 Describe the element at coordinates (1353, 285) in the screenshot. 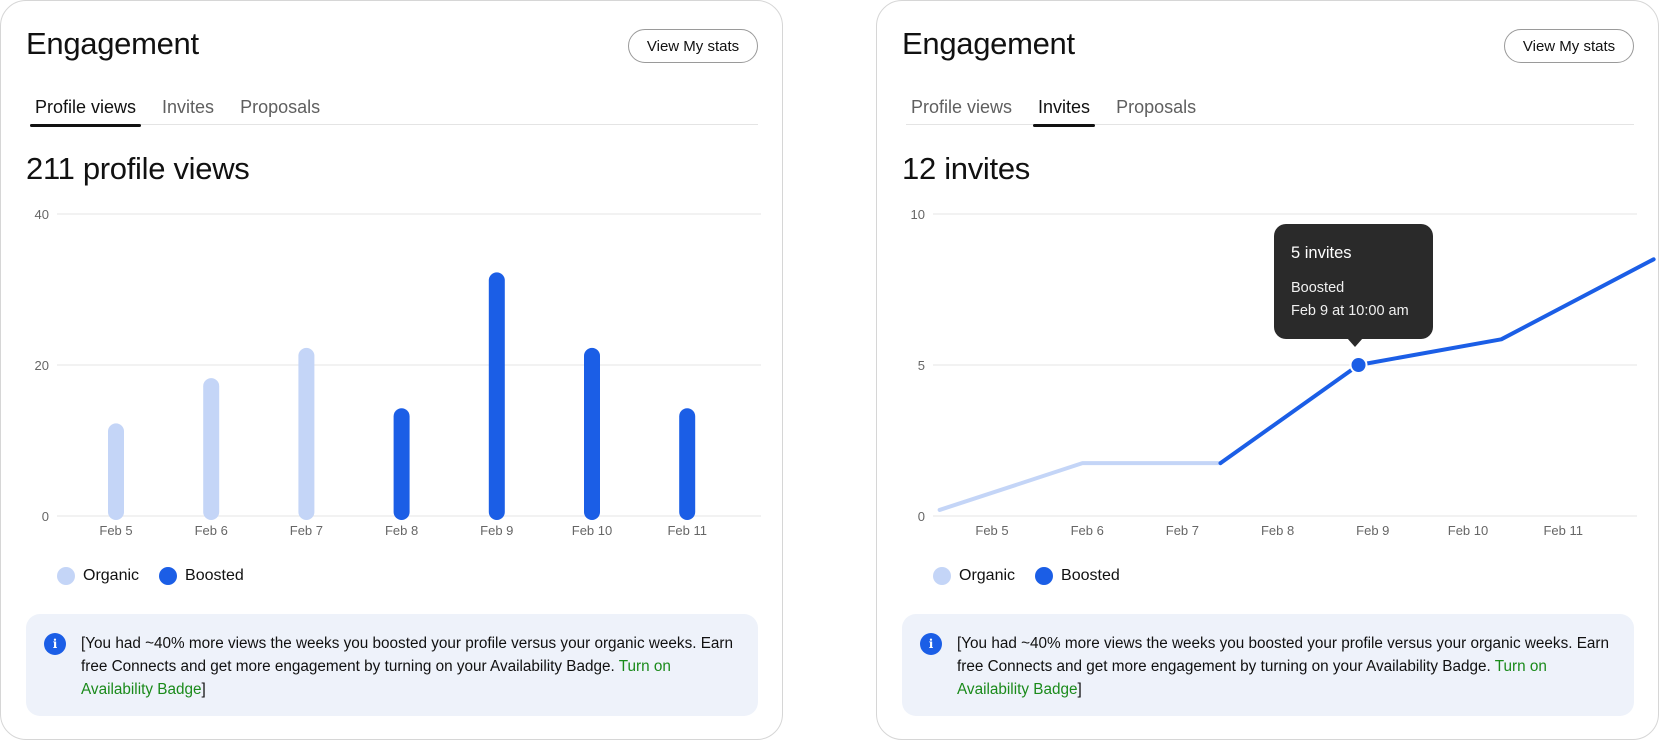

I see `chart-tooltip: 5 invites Boosted Feb 9 at 10:00 am` at that location.